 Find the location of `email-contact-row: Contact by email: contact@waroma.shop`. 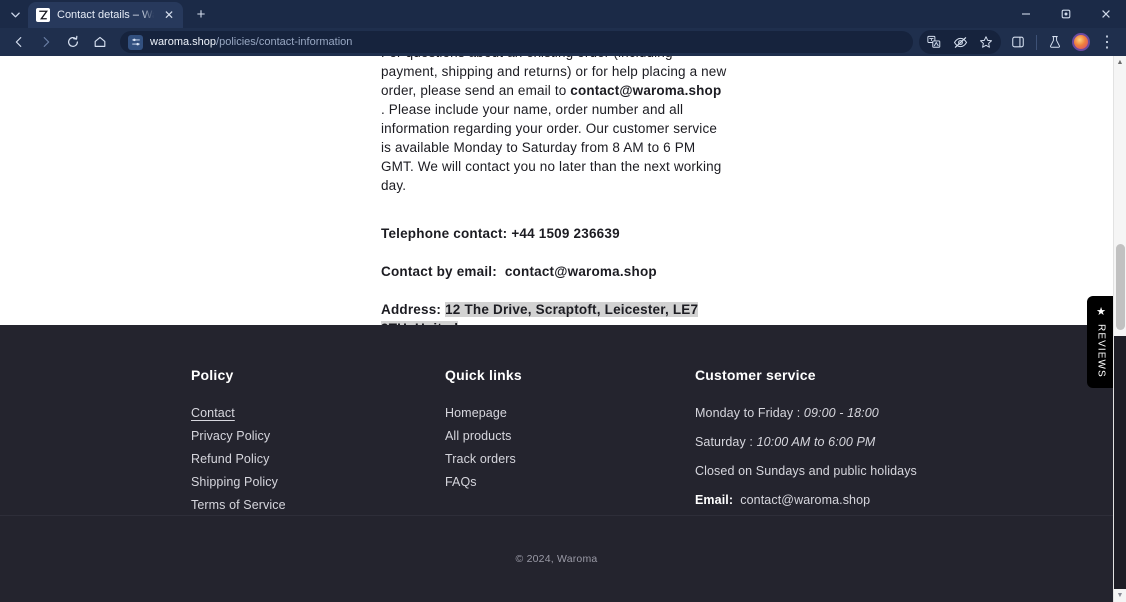

email-contact-row: Contact by email: contact@waroma.shop is located at coordinates (555, 271).